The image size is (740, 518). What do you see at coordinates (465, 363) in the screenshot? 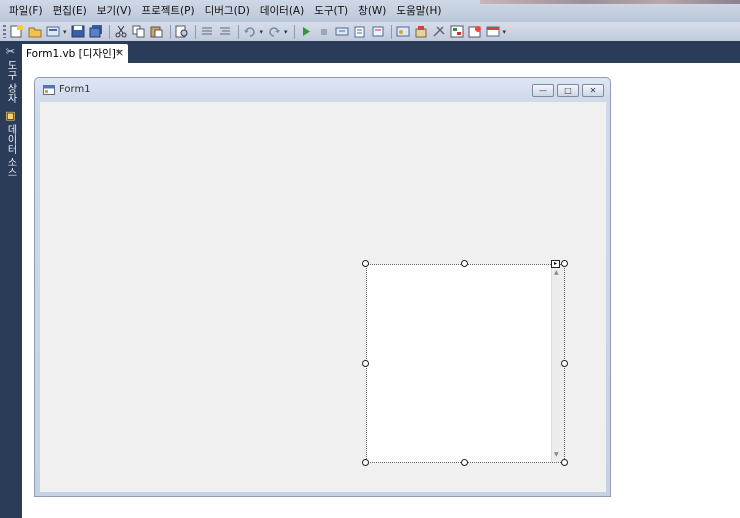
I see `listbox-control: ▲ ▼` at bounding box center [465, 363].